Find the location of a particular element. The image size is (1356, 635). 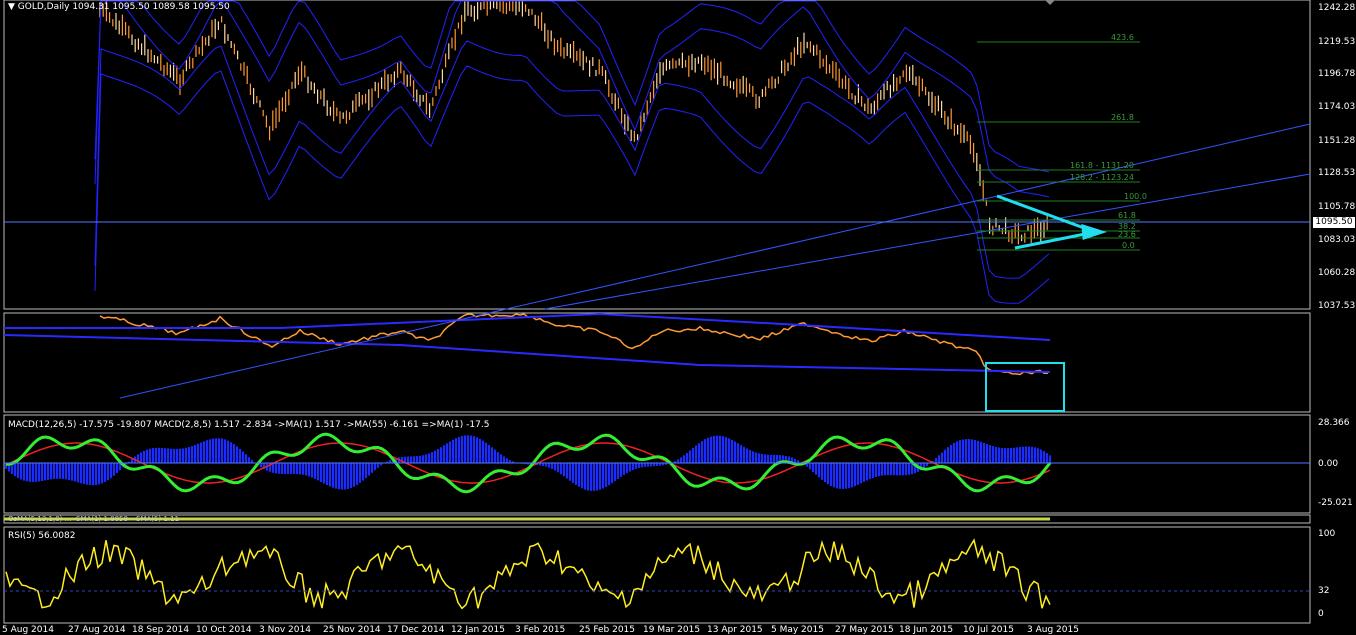

fib-label: 423.6 is located at coordinates (1122, 37).